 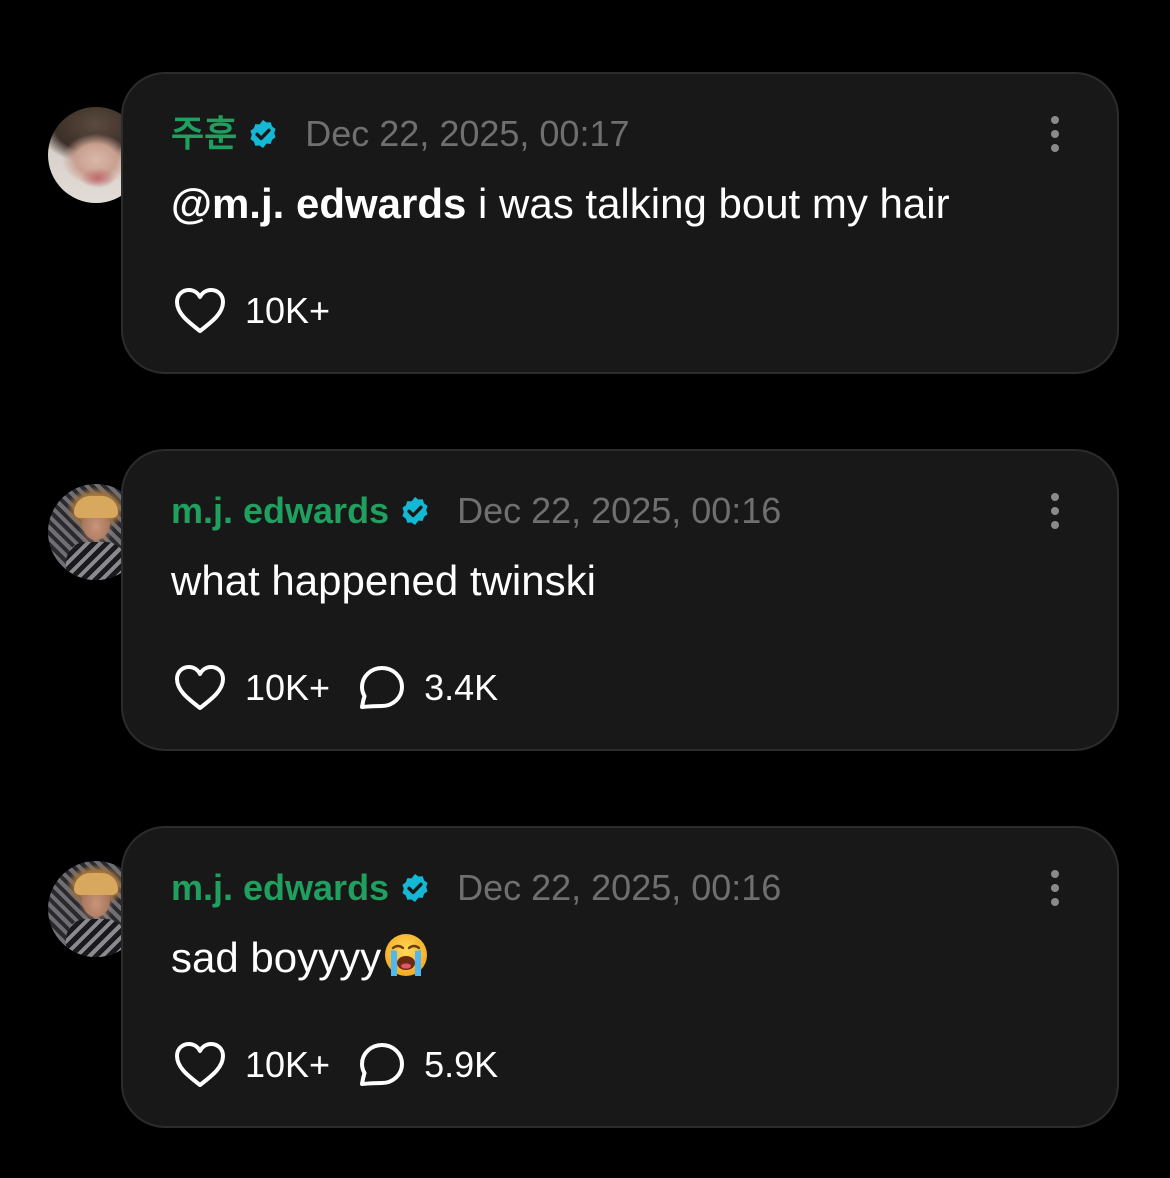 I want to click on comment-body: i was talking bout my hair, so click(x=708, y=203).